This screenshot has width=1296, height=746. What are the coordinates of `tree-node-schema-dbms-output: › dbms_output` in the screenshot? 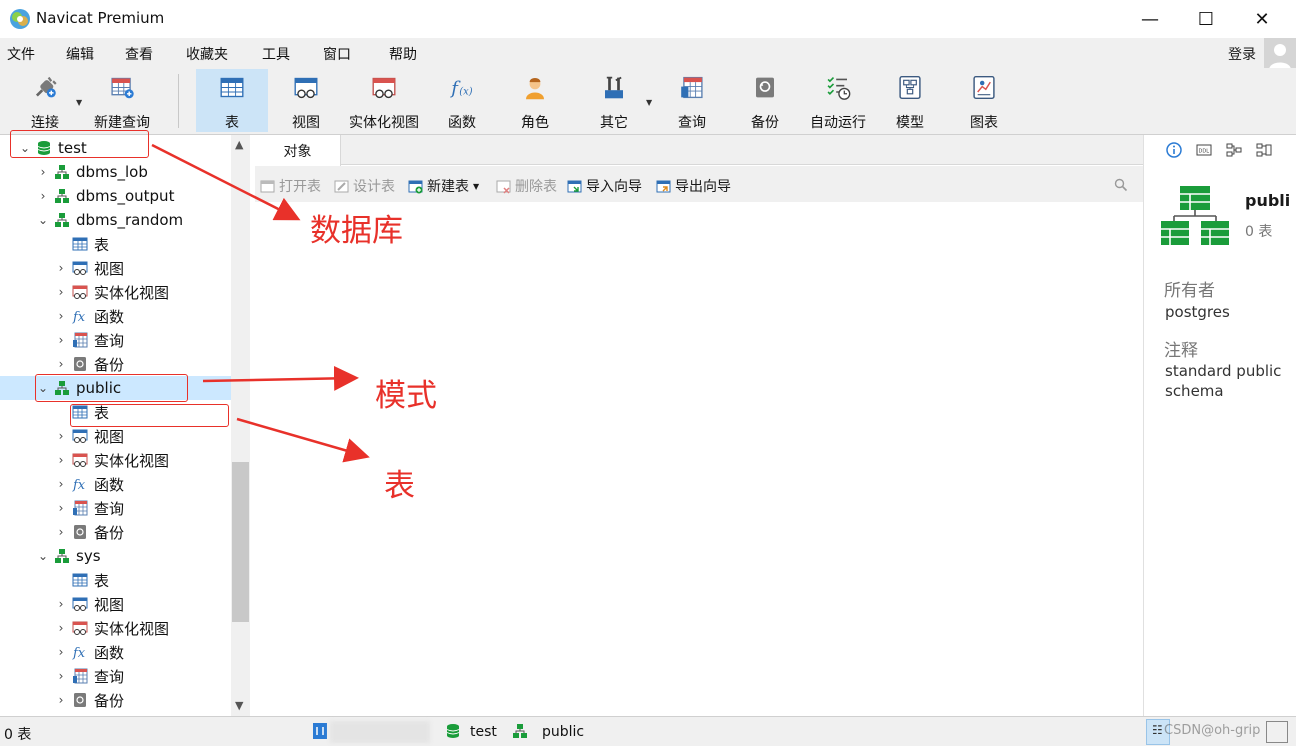 It's located at (105, 196).